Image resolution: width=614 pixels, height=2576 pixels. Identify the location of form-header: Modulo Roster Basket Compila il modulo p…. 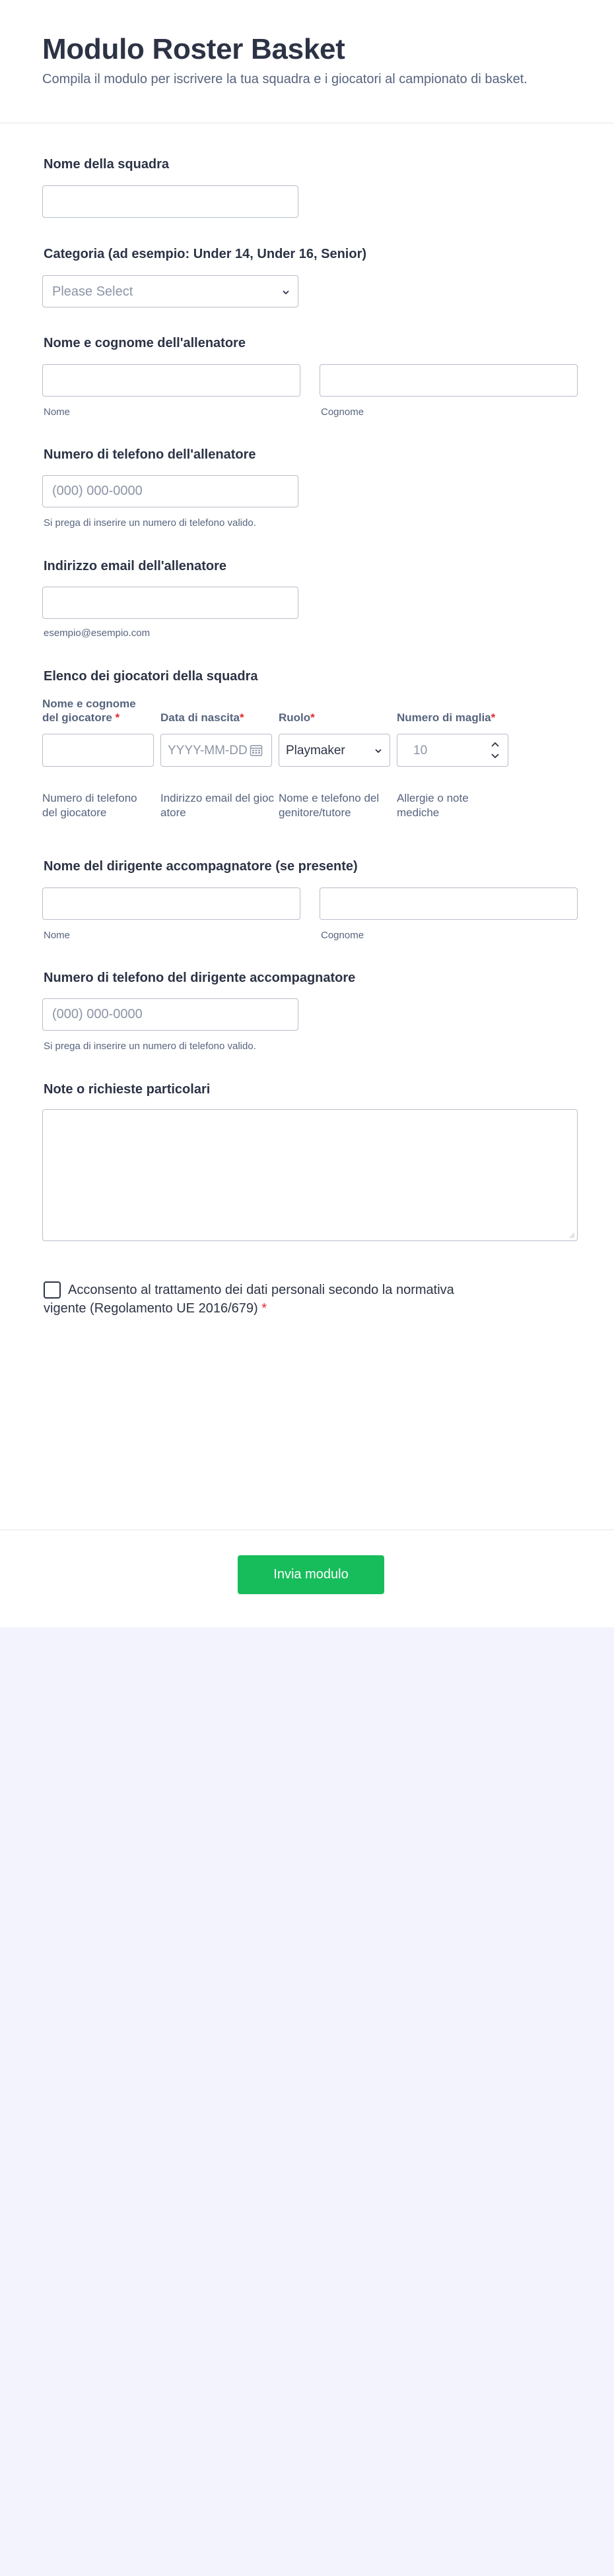
(307, 61).